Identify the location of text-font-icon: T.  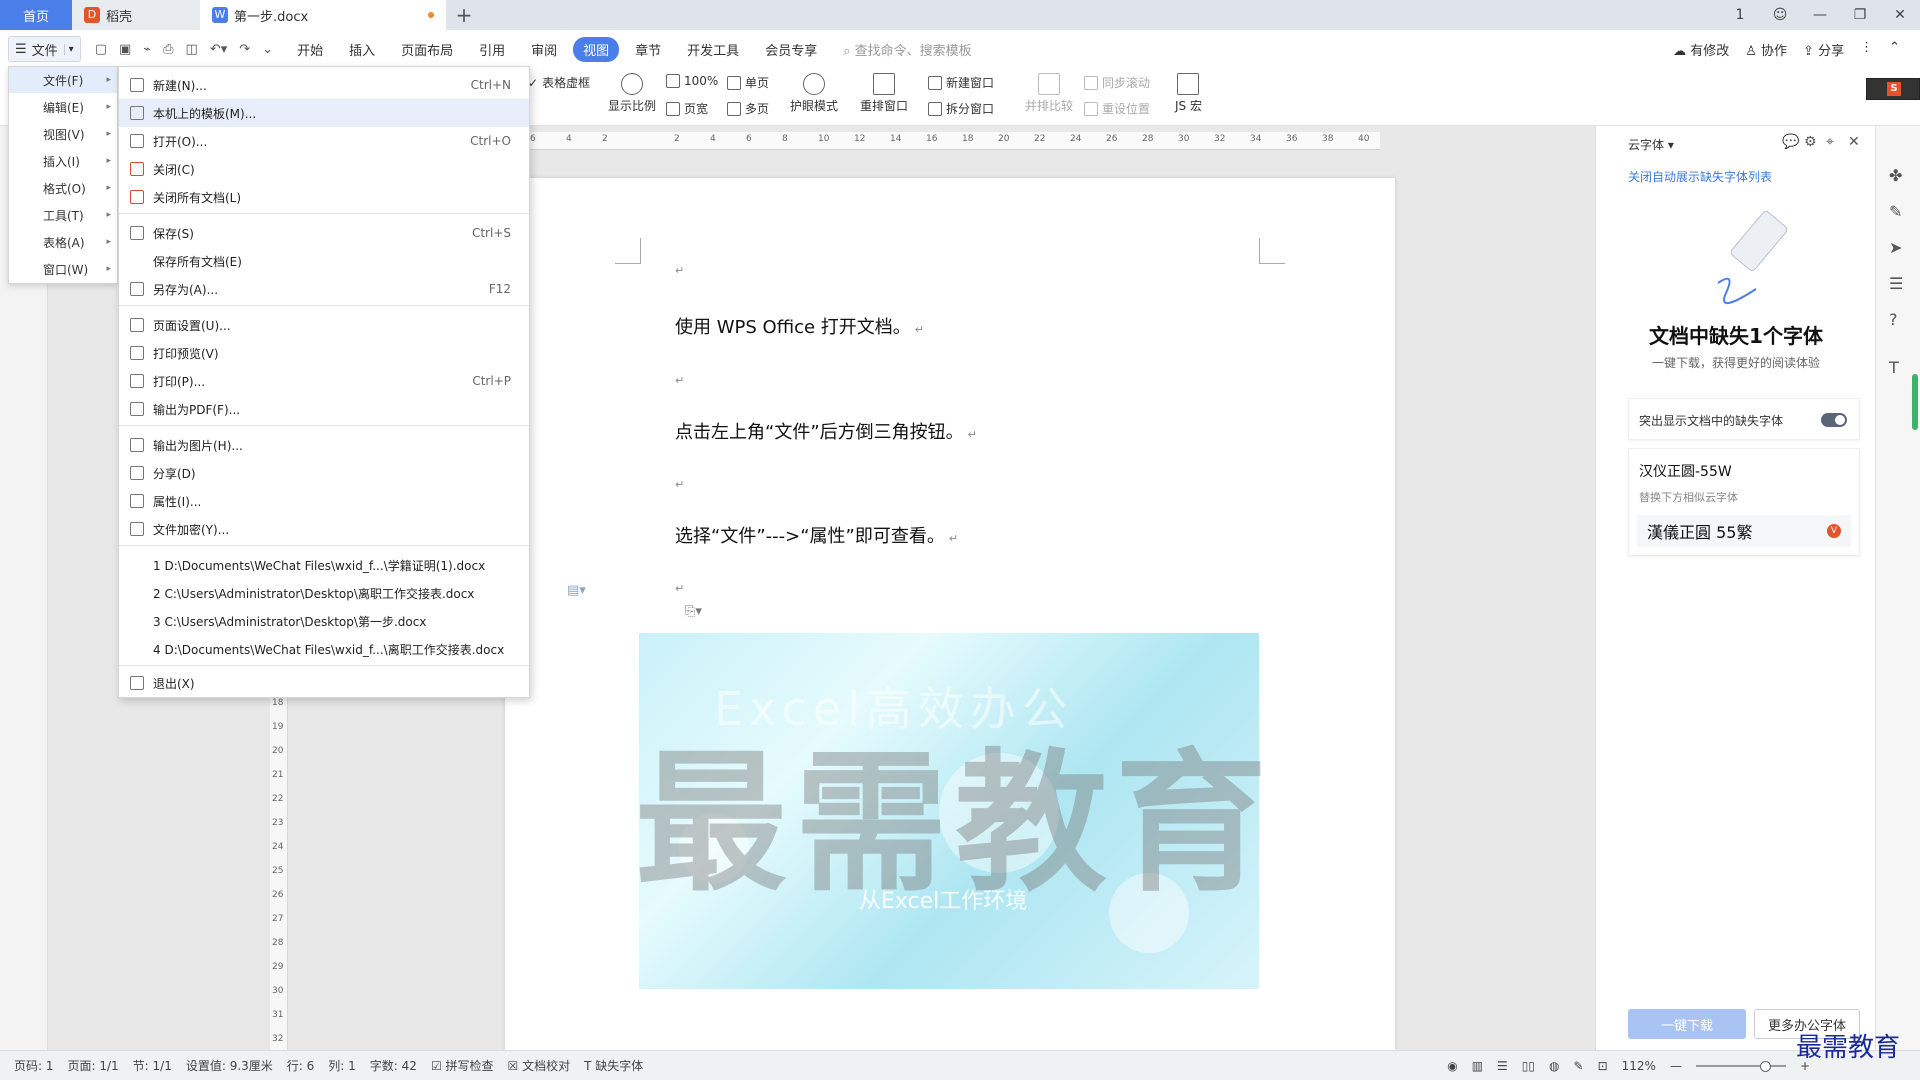
(1894, 367).